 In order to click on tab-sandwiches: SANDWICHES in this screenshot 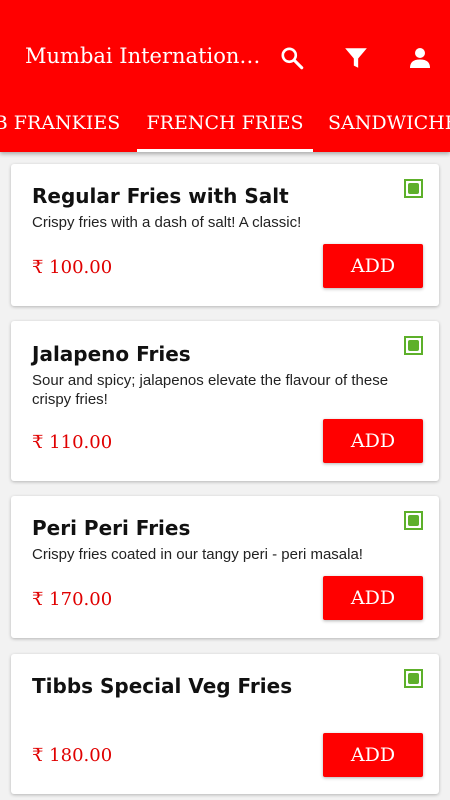, I will do `click(389, 124)`.